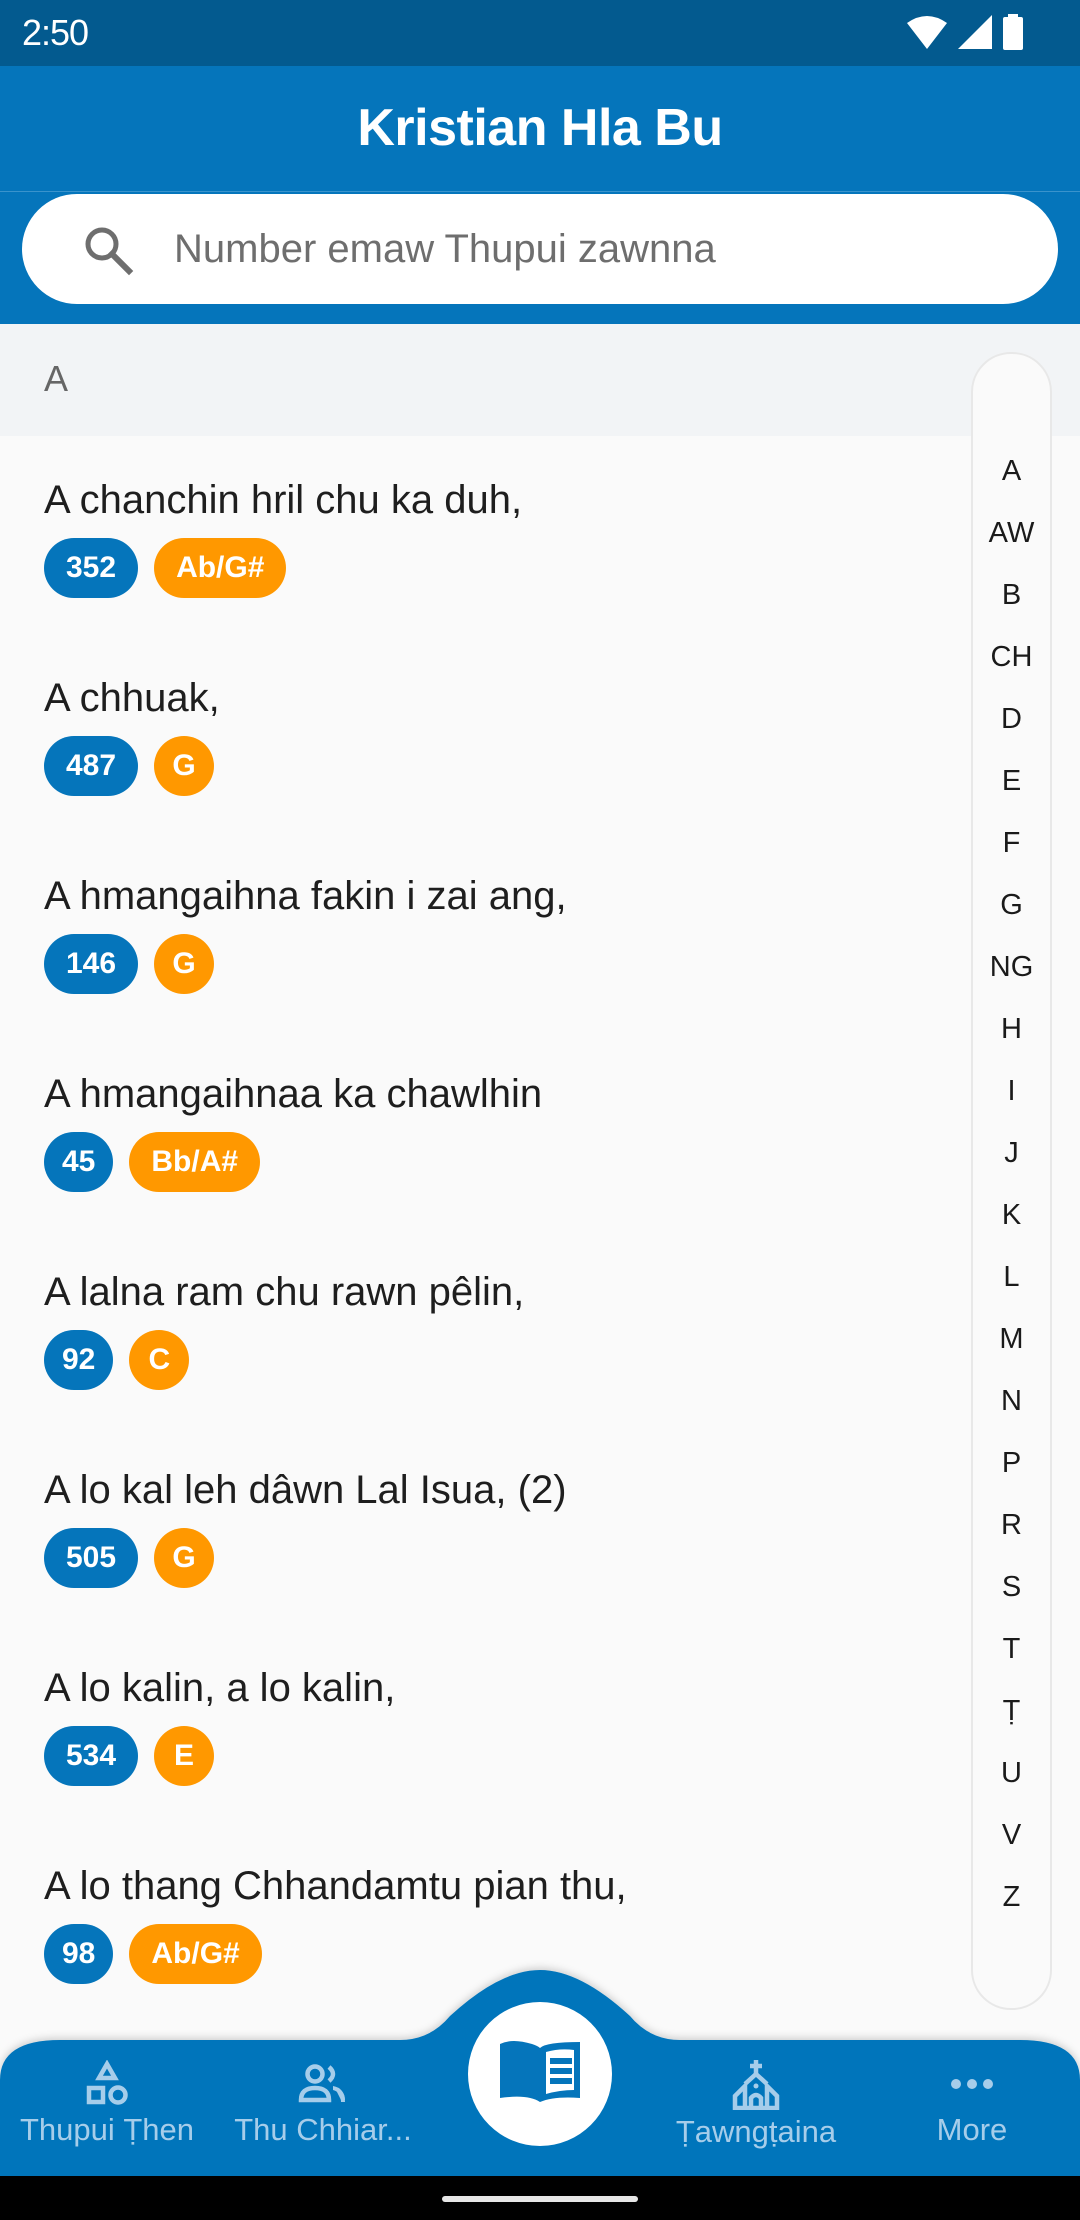 This screenshot has width=1080, height=2220. I want to click on alphabet-index-letter: D, so click(1011, 719).